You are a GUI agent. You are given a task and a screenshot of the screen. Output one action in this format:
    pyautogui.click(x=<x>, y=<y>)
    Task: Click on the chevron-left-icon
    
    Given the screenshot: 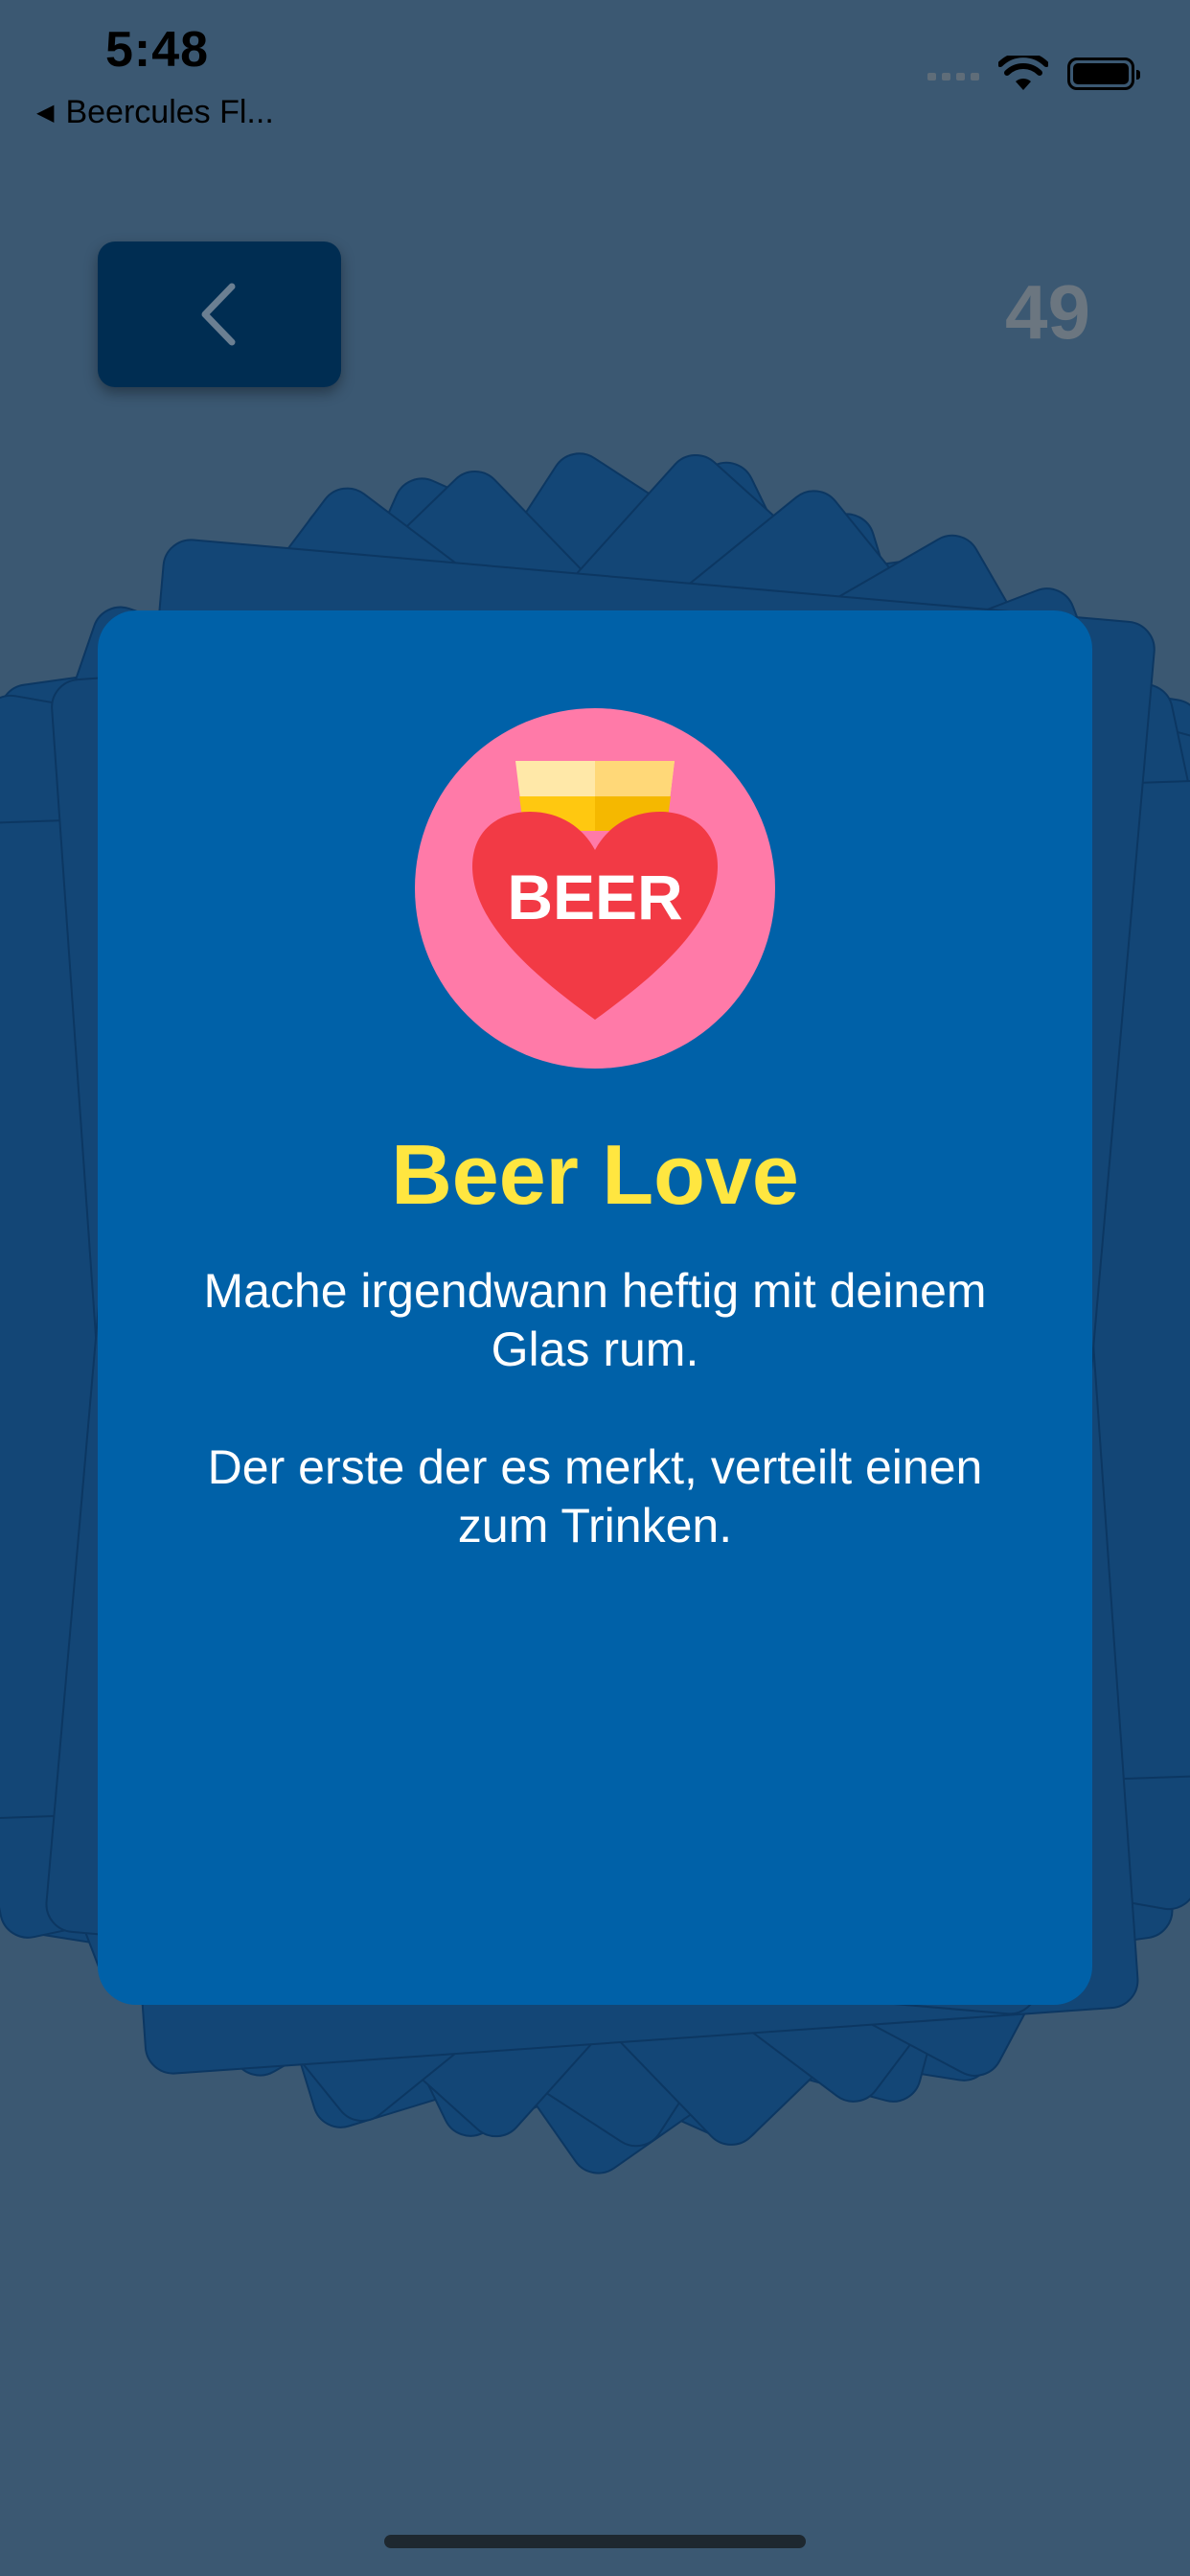 What is the action you would take?
    pyautogui.click(x=218, y=314)
    